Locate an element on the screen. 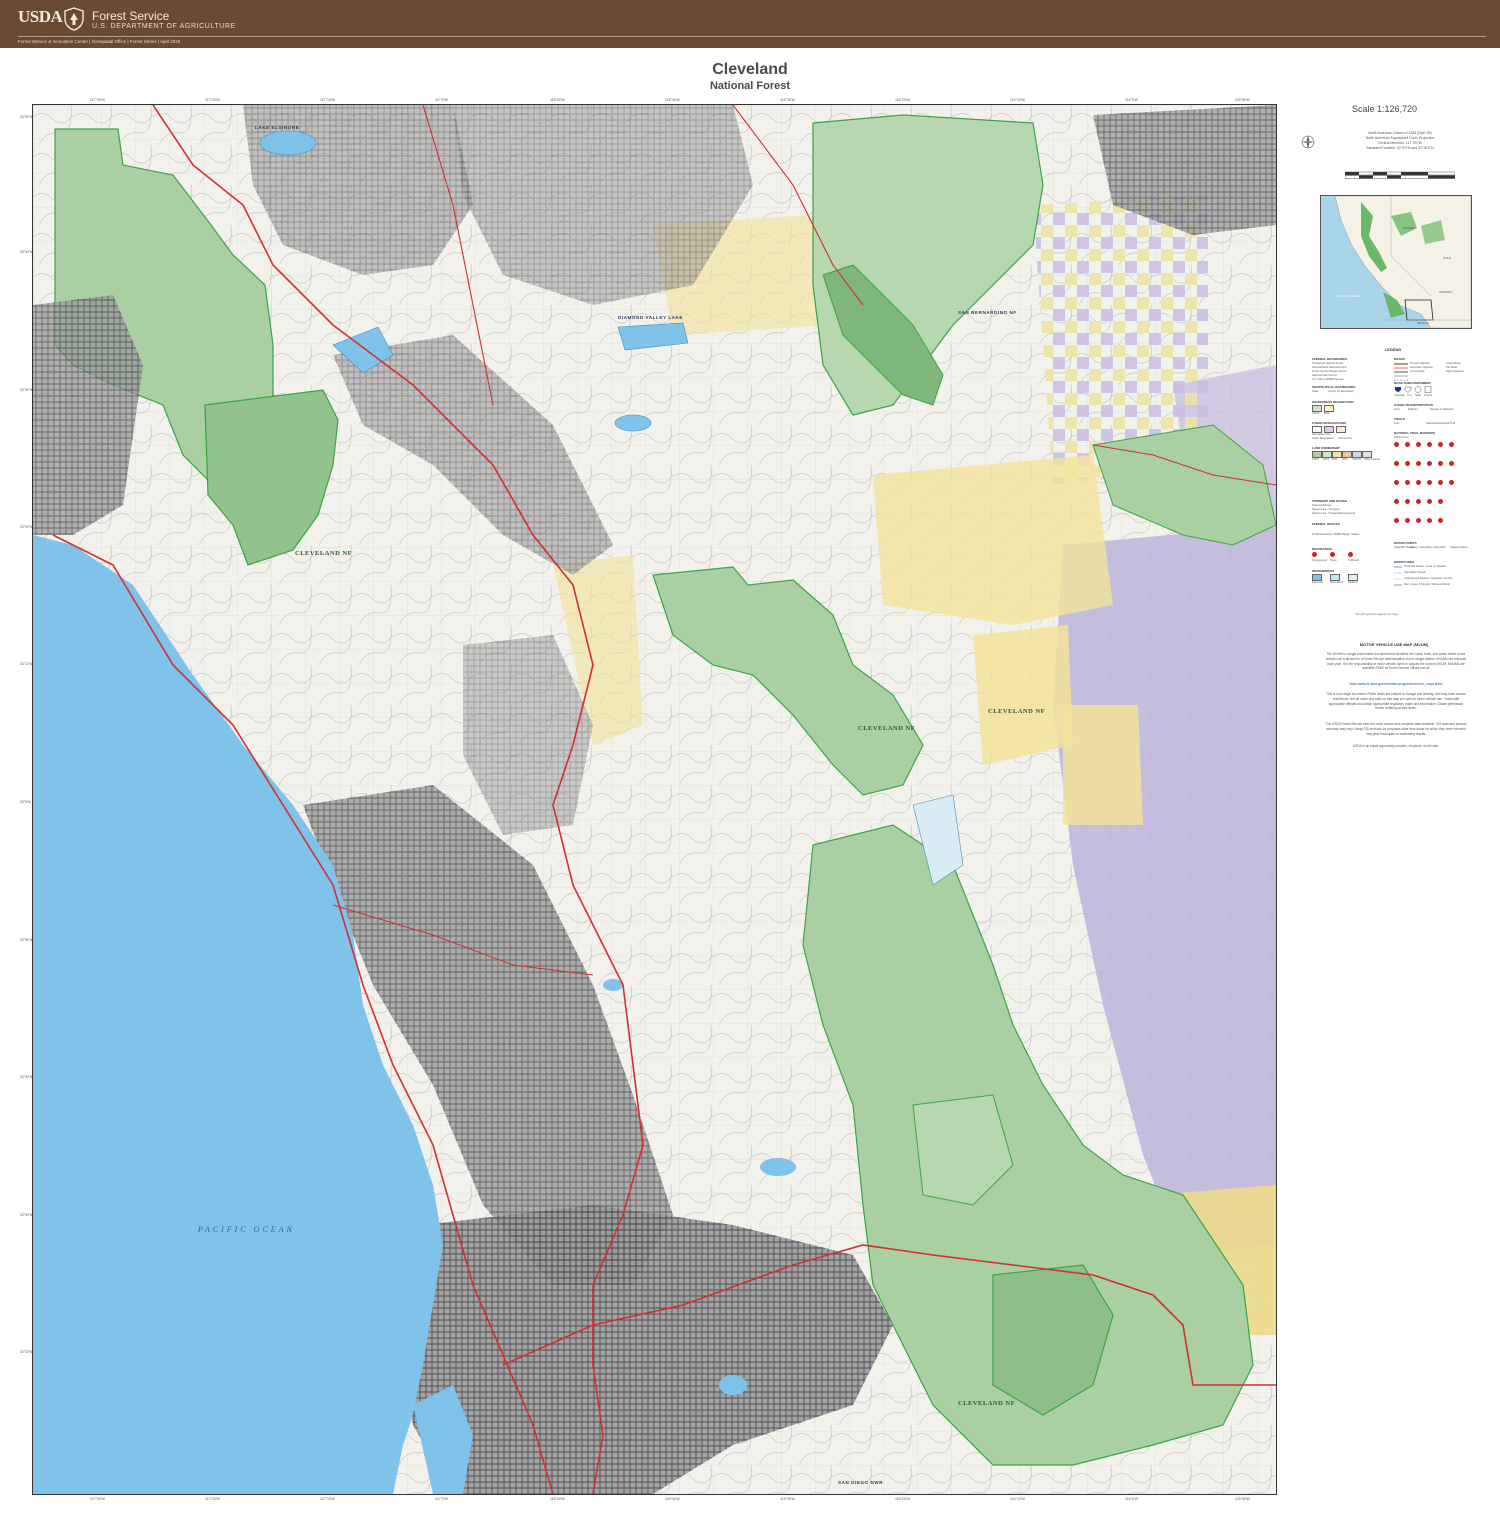 This screenshot has height=1517, width=1500. place-label-lake-elsinore: LAKE ELSINORE is located at coordinates (277, 127).